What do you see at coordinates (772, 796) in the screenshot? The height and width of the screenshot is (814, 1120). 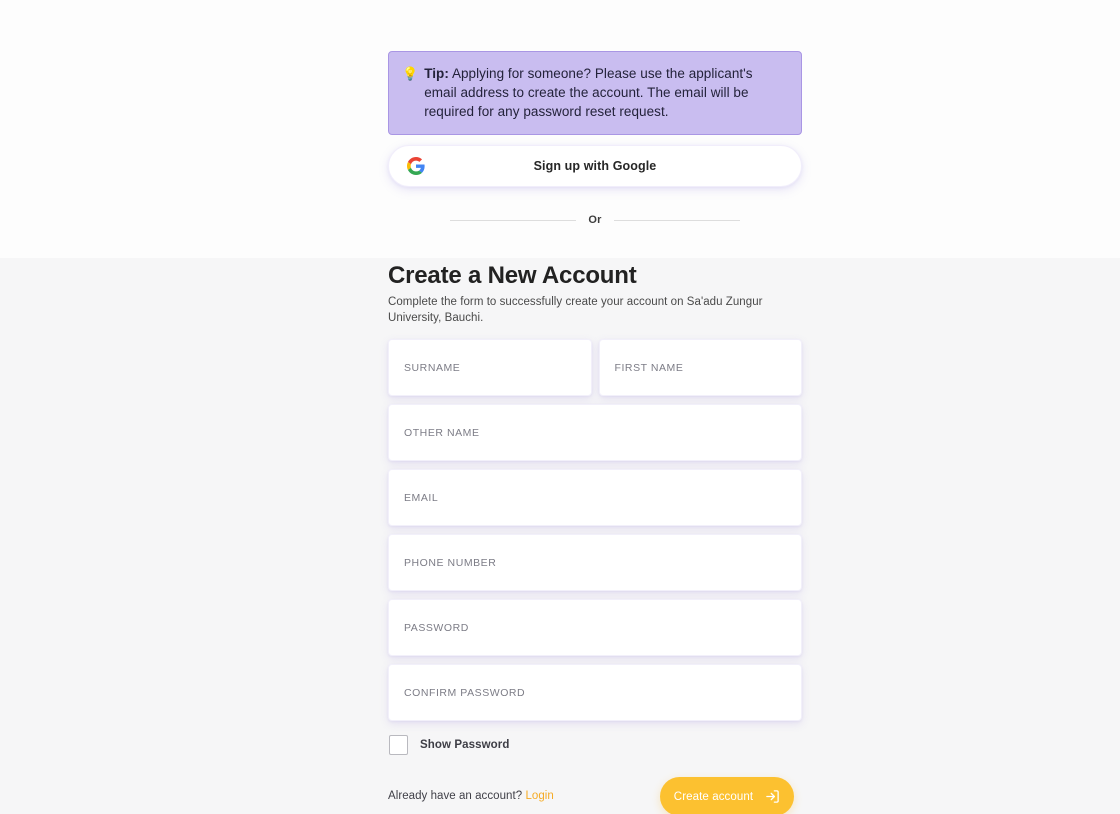 I see `login-arrow-icon` at bounding box center [772, 796].